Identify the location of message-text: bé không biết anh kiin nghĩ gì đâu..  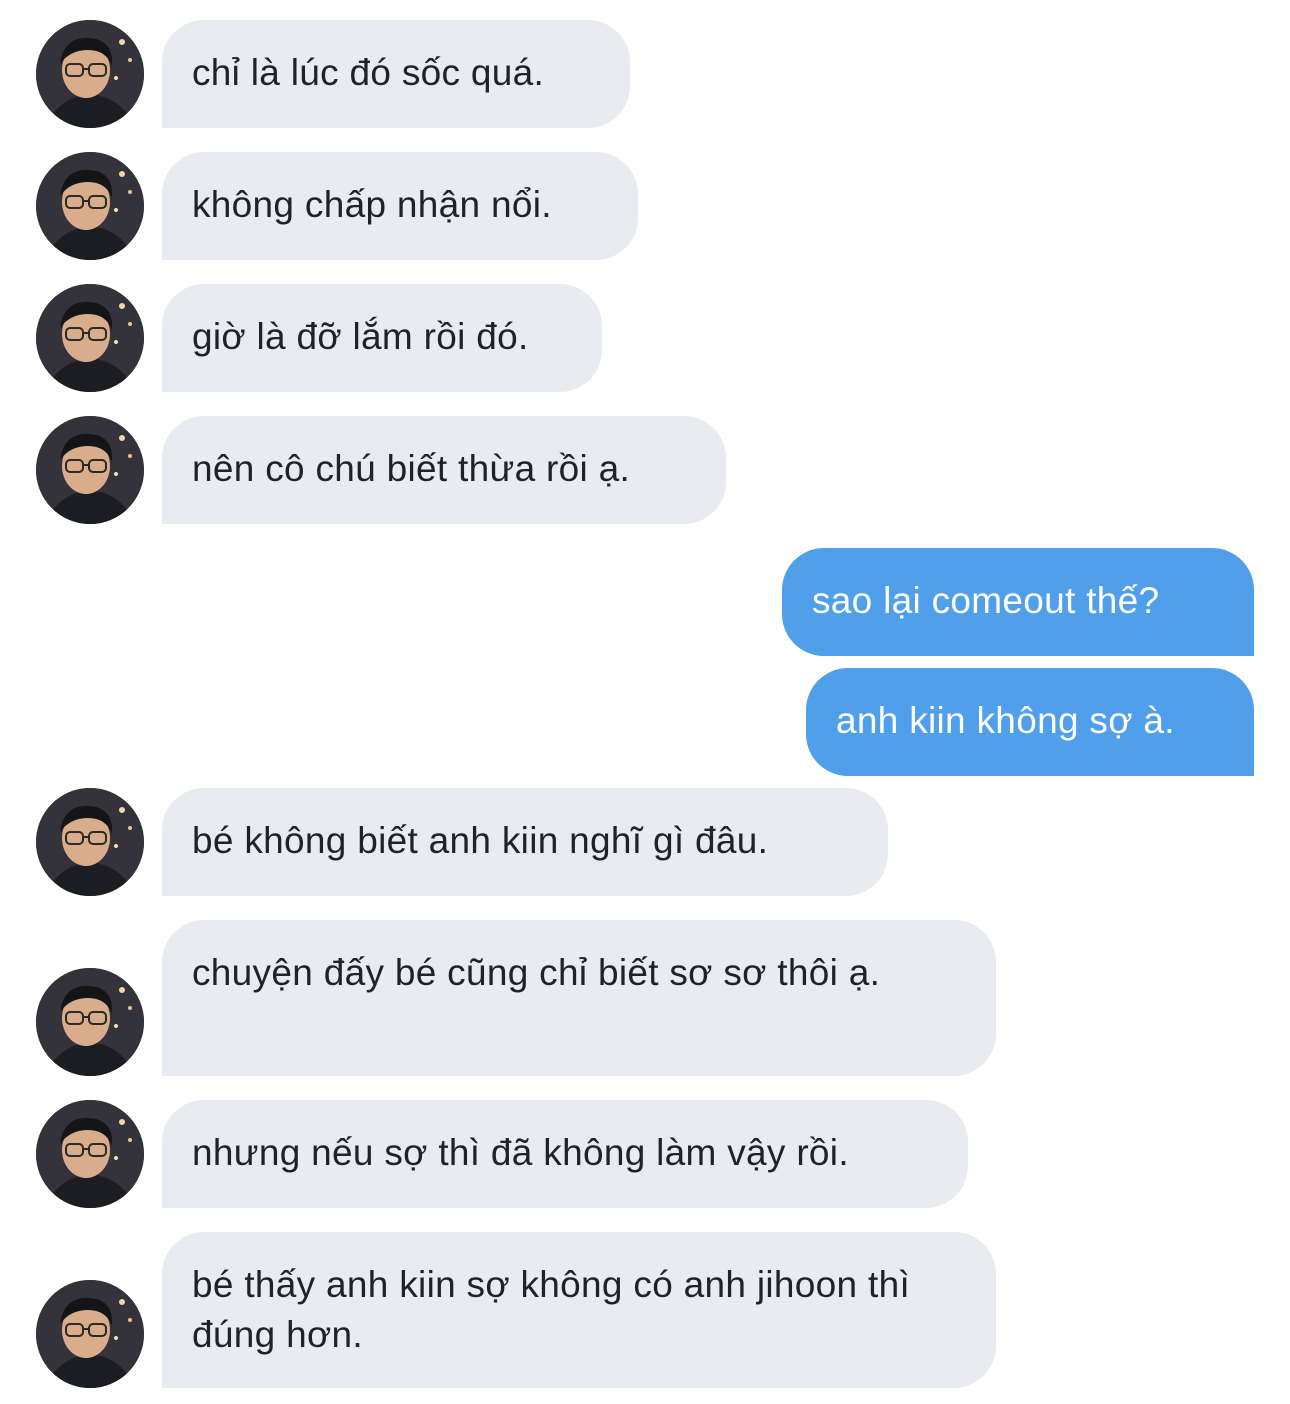
(480, 840).